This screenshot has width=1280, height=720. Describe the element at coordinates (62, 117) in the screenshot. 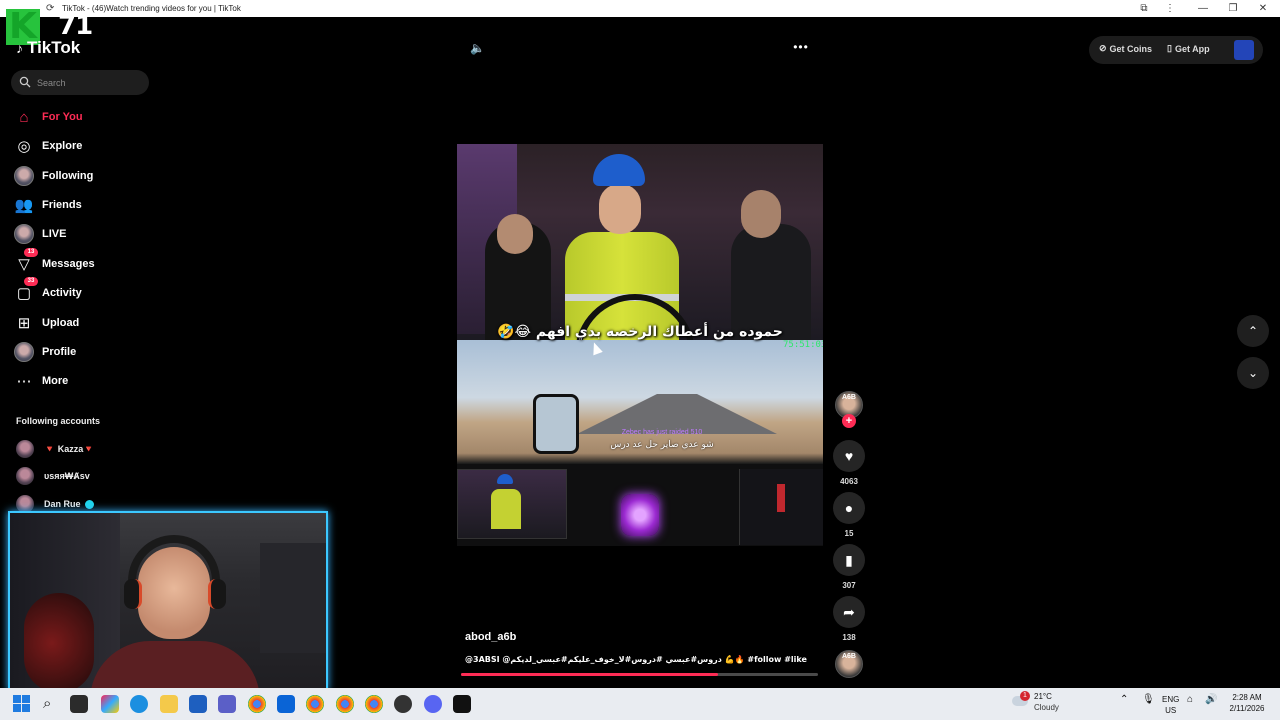

I see `nav-label: For You` at that location.